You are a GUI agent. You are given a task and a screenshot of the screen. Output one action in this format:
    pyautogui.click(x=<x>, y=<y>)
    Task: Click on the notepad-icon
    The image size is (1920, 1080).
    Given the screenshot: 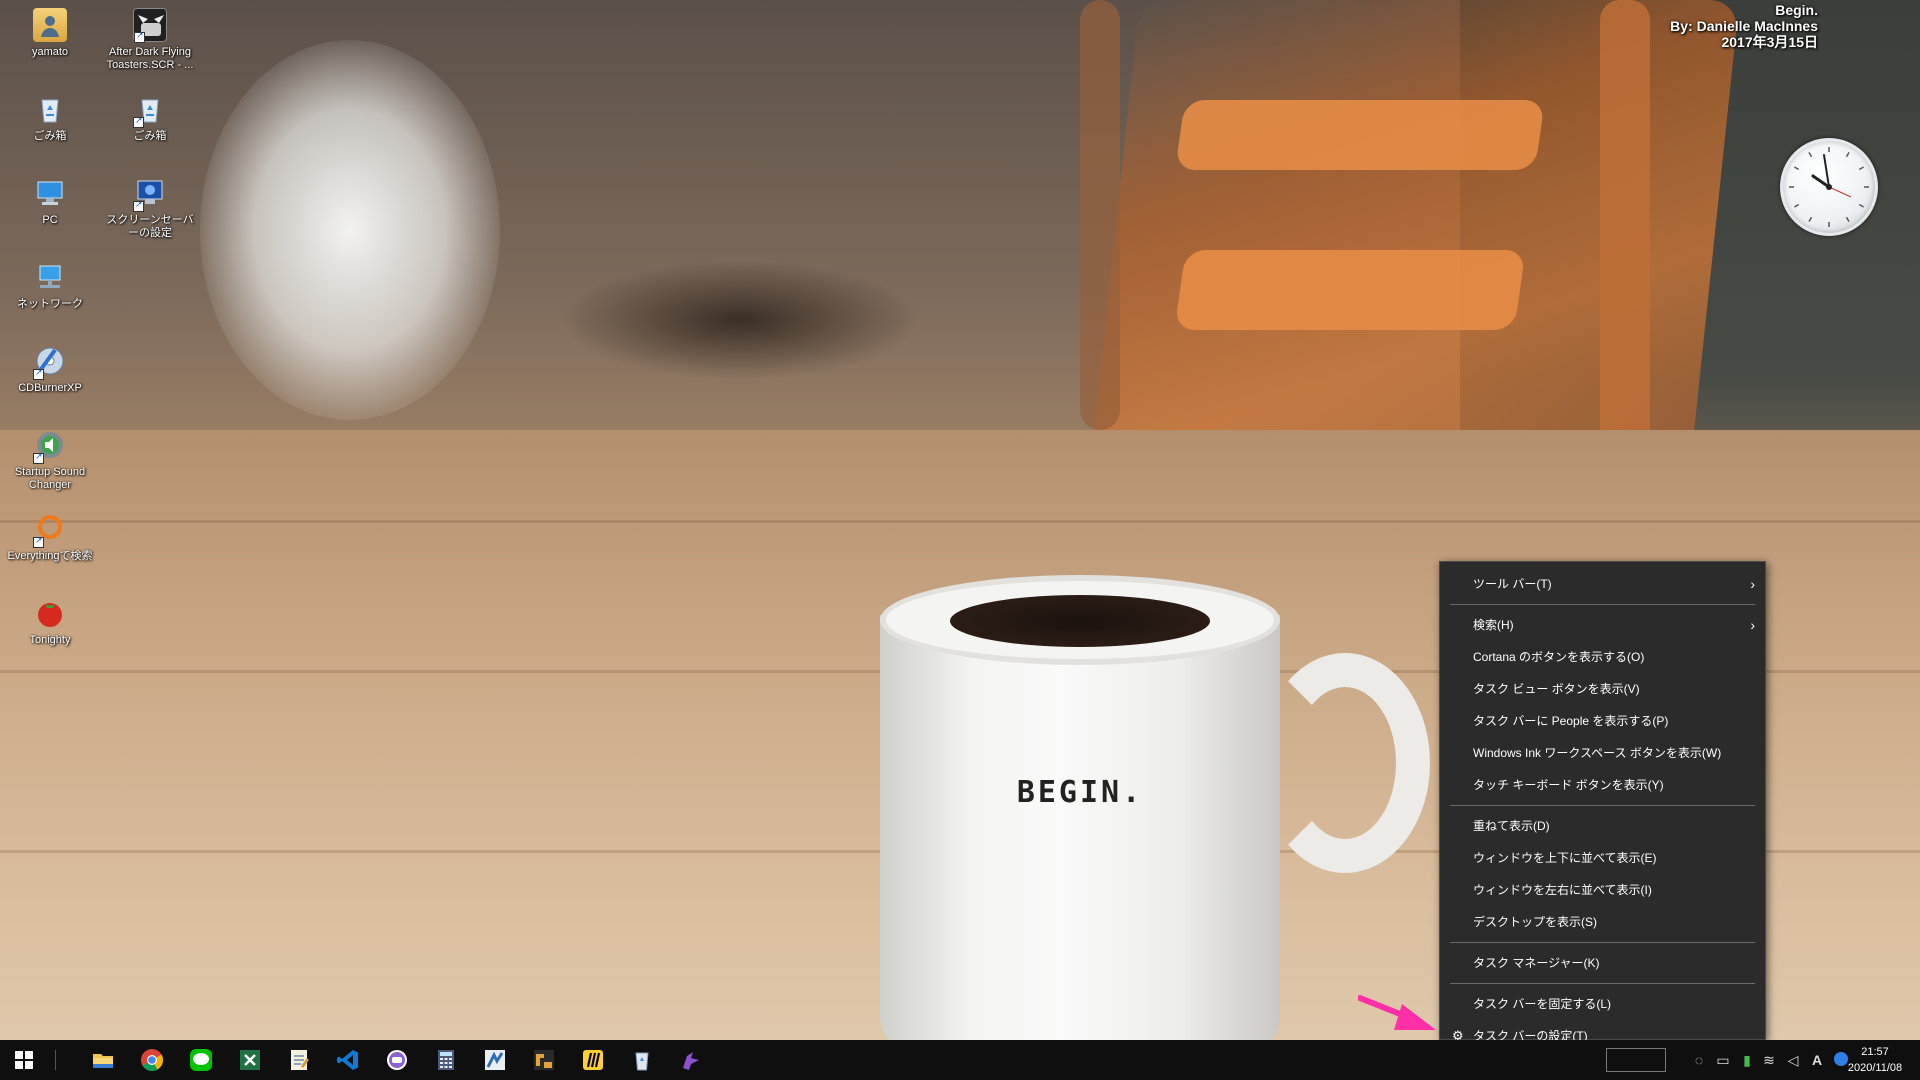 What is the action you would take?
    pyautogui.click(x=300, y=1060)
    